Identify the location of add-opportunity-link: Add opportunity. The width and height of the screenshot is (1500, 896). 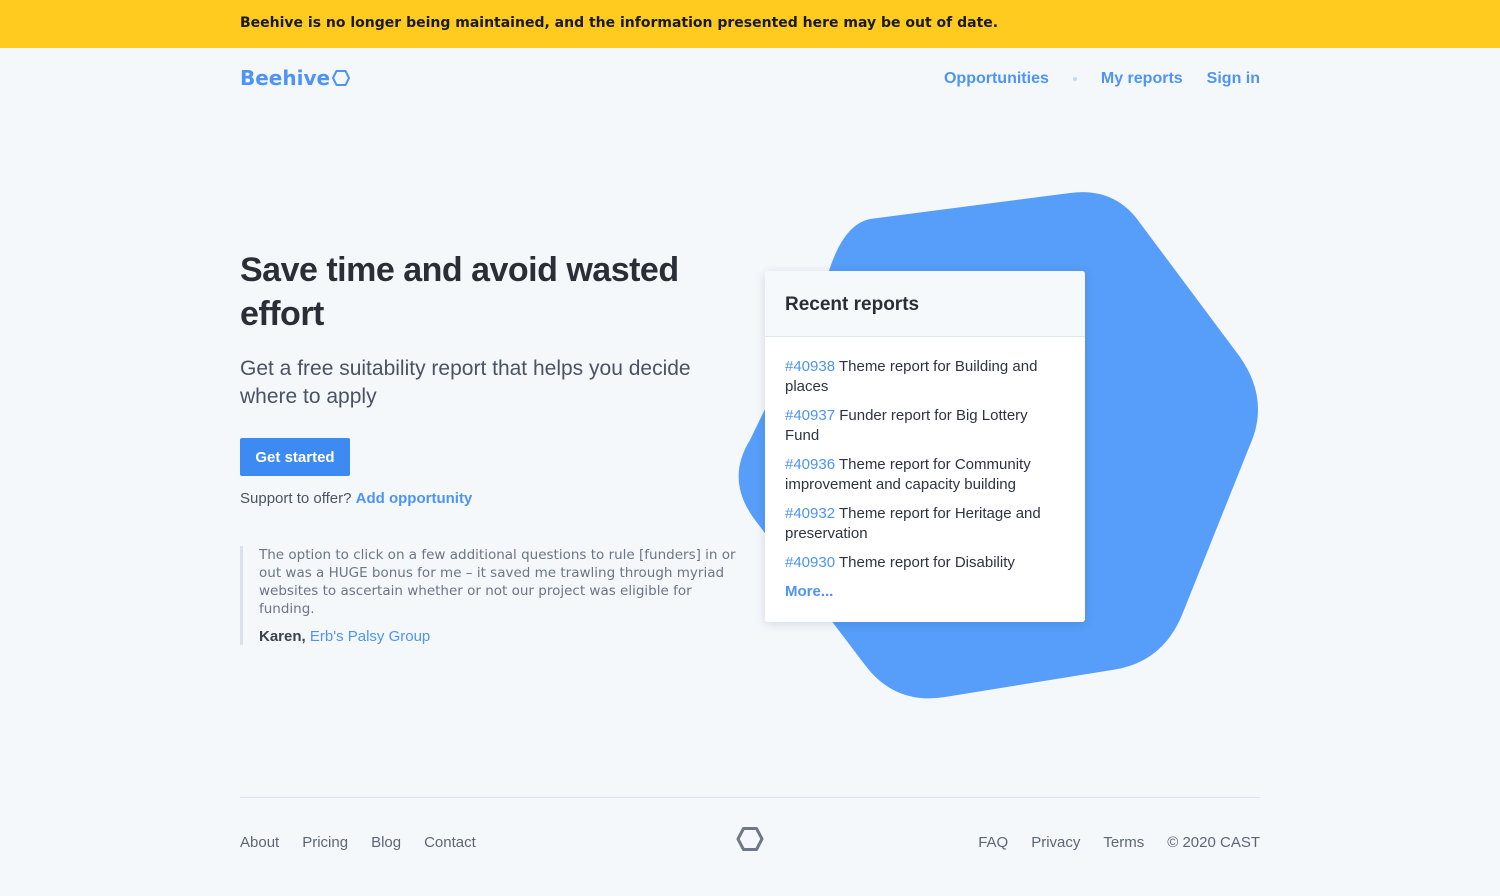
(414, 498).